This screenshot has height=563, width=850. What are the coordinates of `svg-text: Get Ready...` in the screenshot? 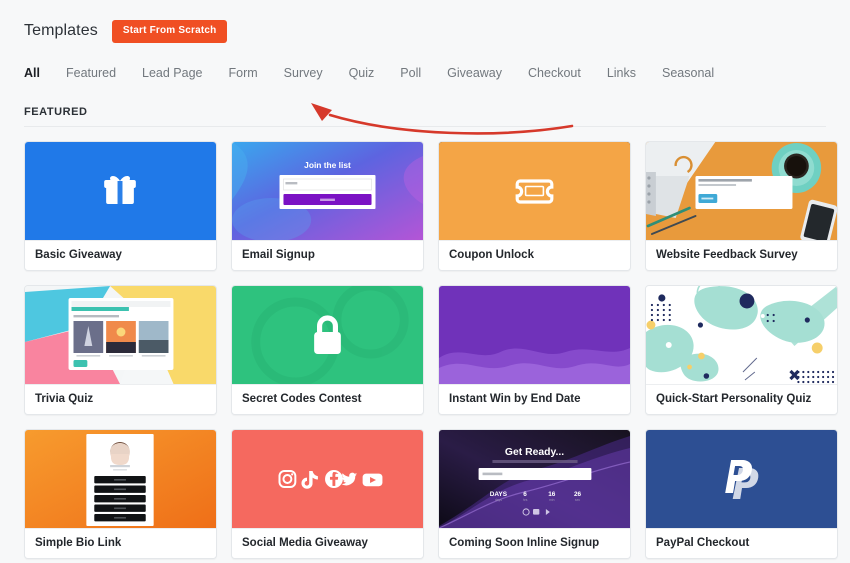 It's located at (534, 452).